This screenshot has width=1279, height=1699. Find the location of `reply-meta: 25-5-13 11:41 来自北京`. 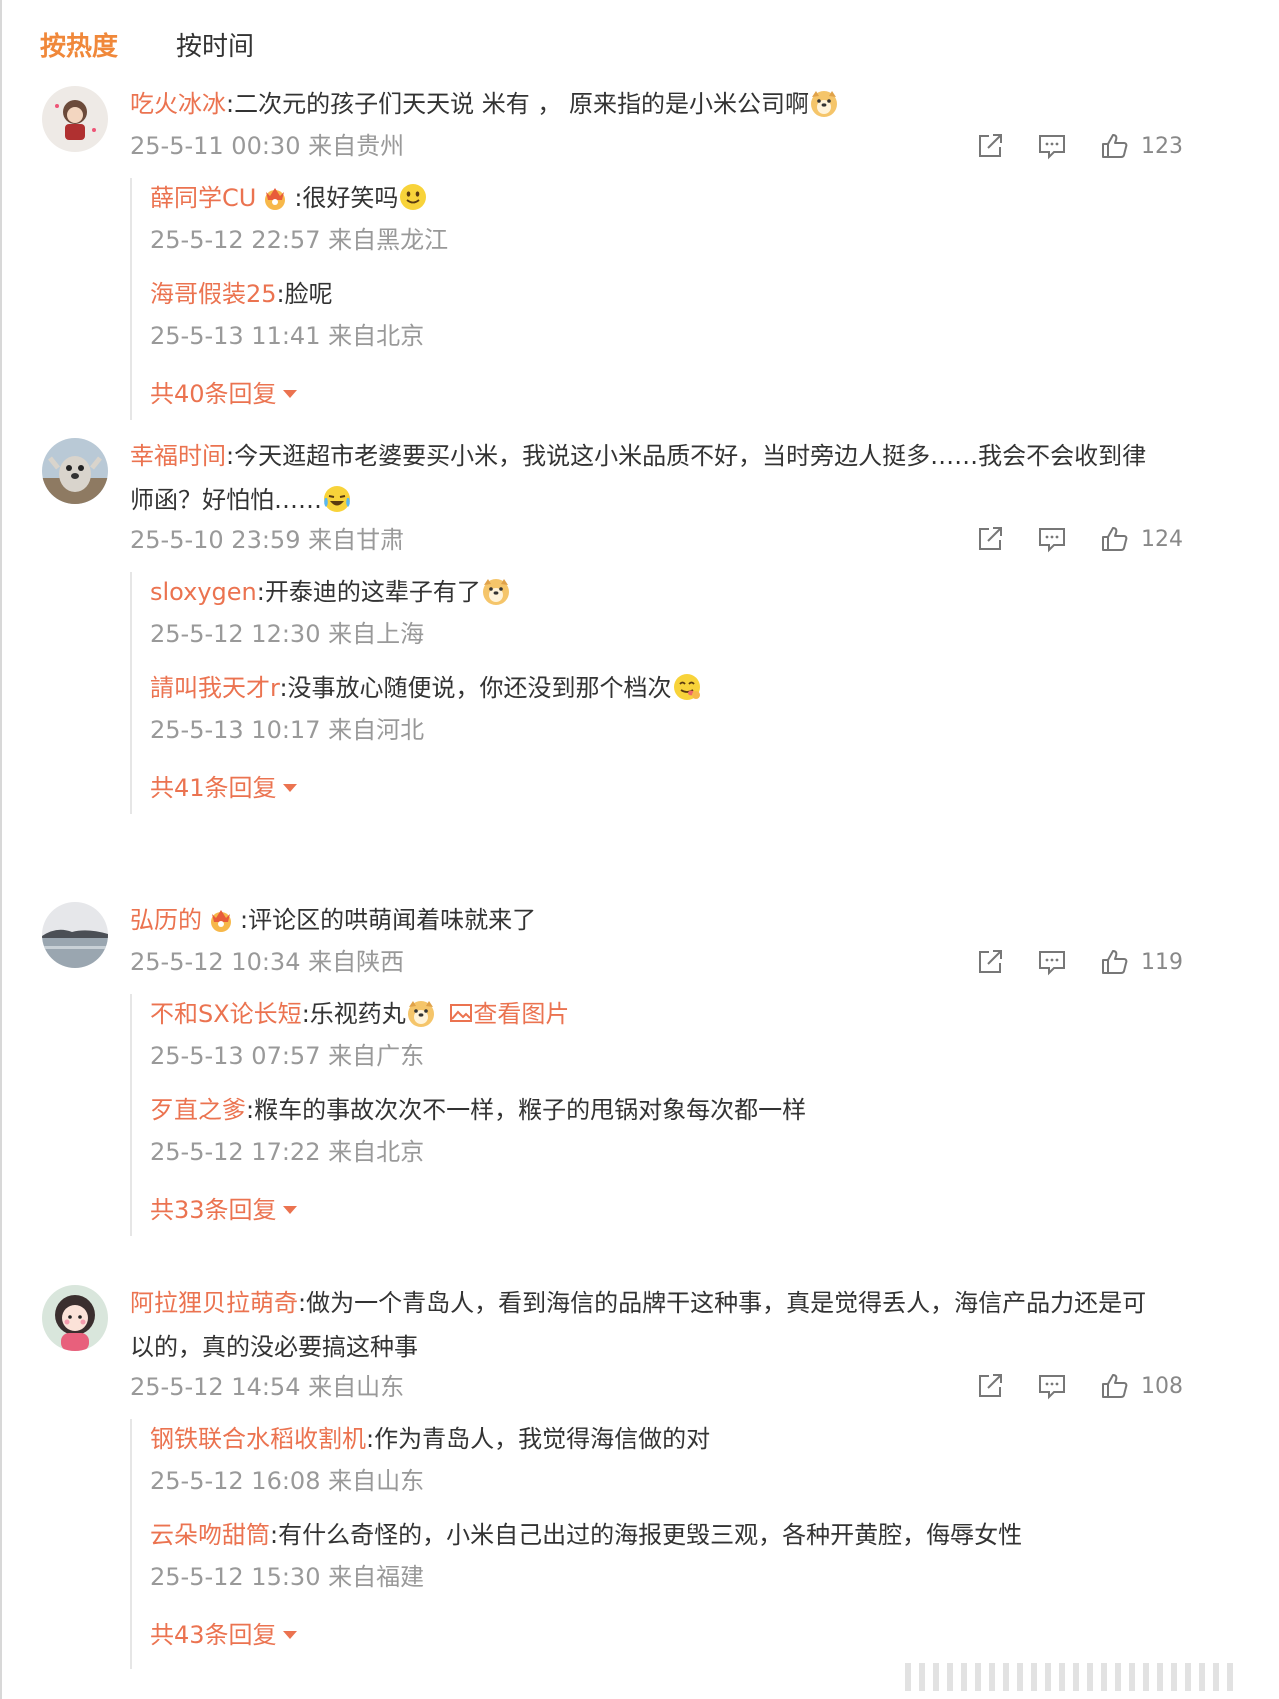

reply-meta: 25-5-13 11:41 来自北京 is located at coordinates (287, 336).